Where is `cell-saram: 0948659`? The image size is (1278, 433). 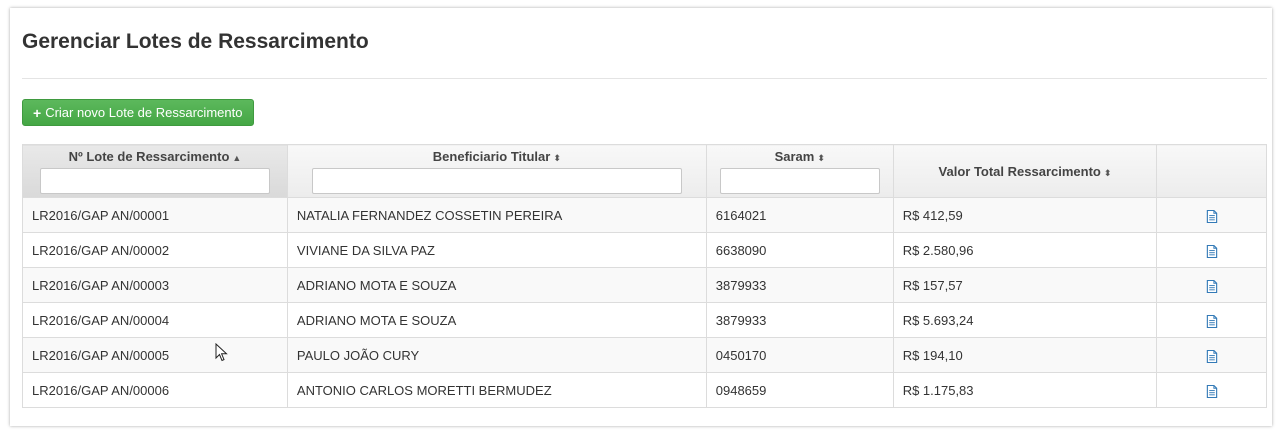 cell-saram: 0948659 is located at coordinates (799, 390).